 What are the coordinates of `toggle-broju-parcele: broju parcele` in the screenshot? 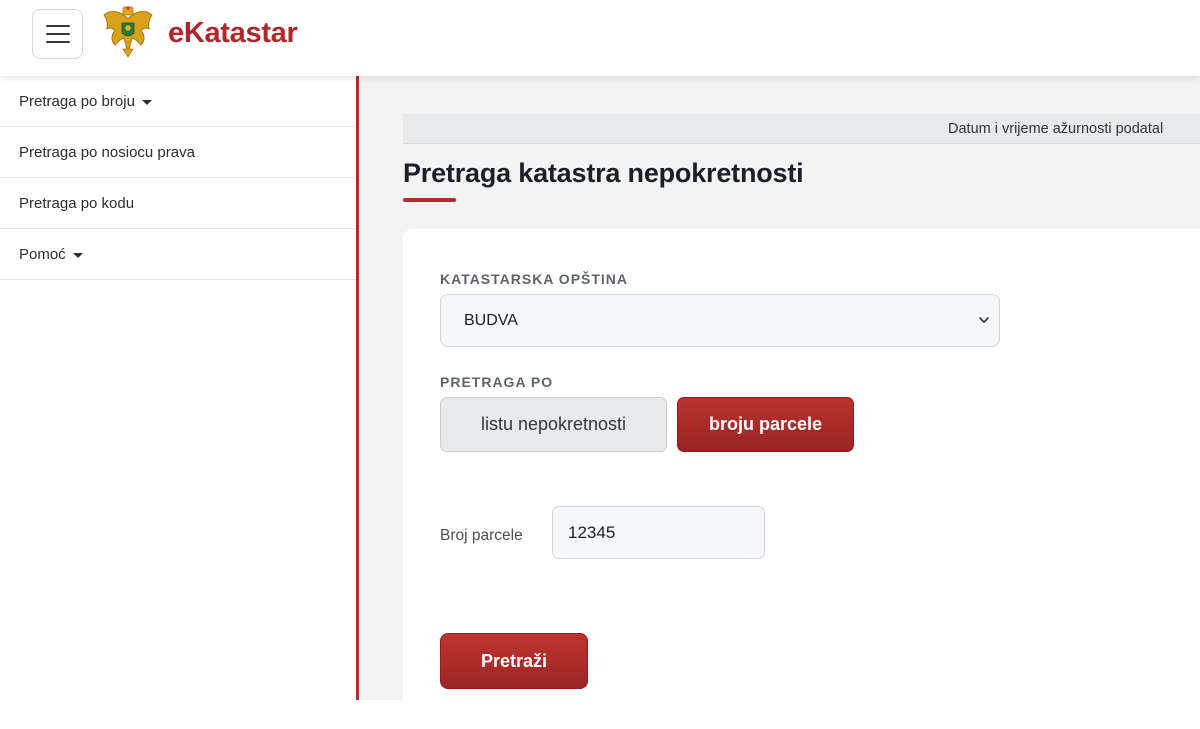 It's located at (765, 424).